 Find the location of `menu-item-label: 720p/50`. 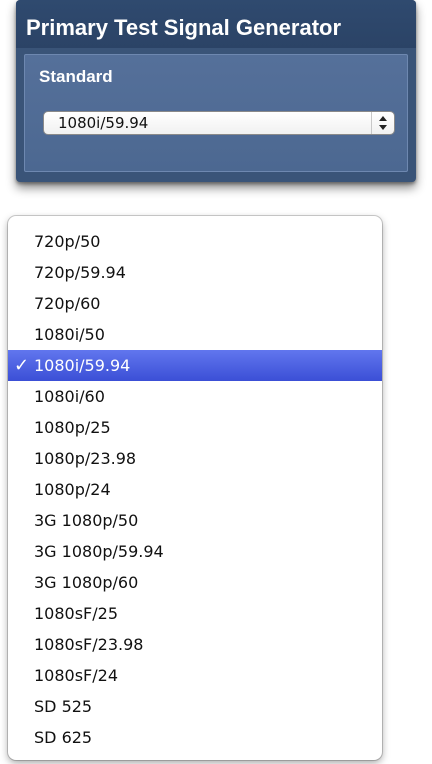

menu-item-label: 720p/50 is located at coordinates (67, 241).